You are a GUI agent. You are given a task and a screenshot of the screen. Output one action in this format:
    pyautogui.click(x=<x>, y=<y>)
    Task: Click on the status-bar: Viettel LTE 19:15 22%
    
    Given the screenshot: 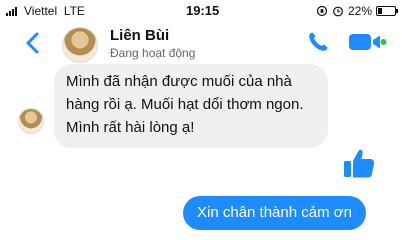 What is the action you would take?
    pyautogui.click(x=201, y=11)
    